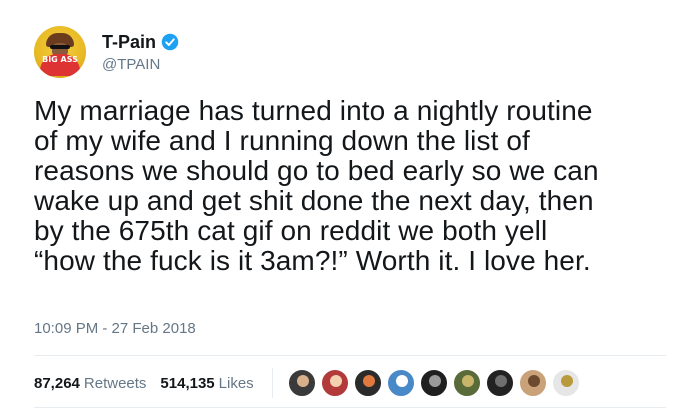  I want to click on retweets-label: Retweets, so click(115, 383).